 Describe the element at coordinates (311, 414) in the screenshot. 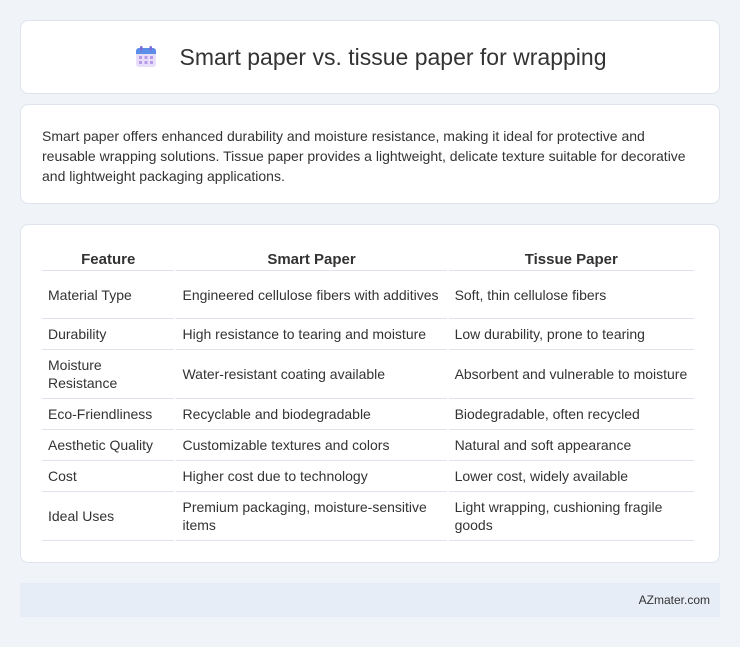

I see `smart-paper-cell: Recyclable and biodegradable` at that location.